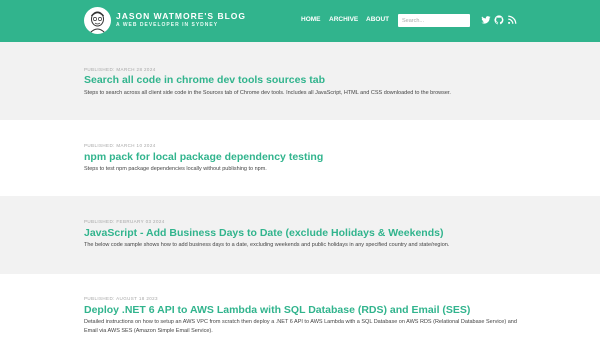  Describe the element at coordinates (377, 19) in the screenshot. I see `nav-about-link: ABOUT` at that location.